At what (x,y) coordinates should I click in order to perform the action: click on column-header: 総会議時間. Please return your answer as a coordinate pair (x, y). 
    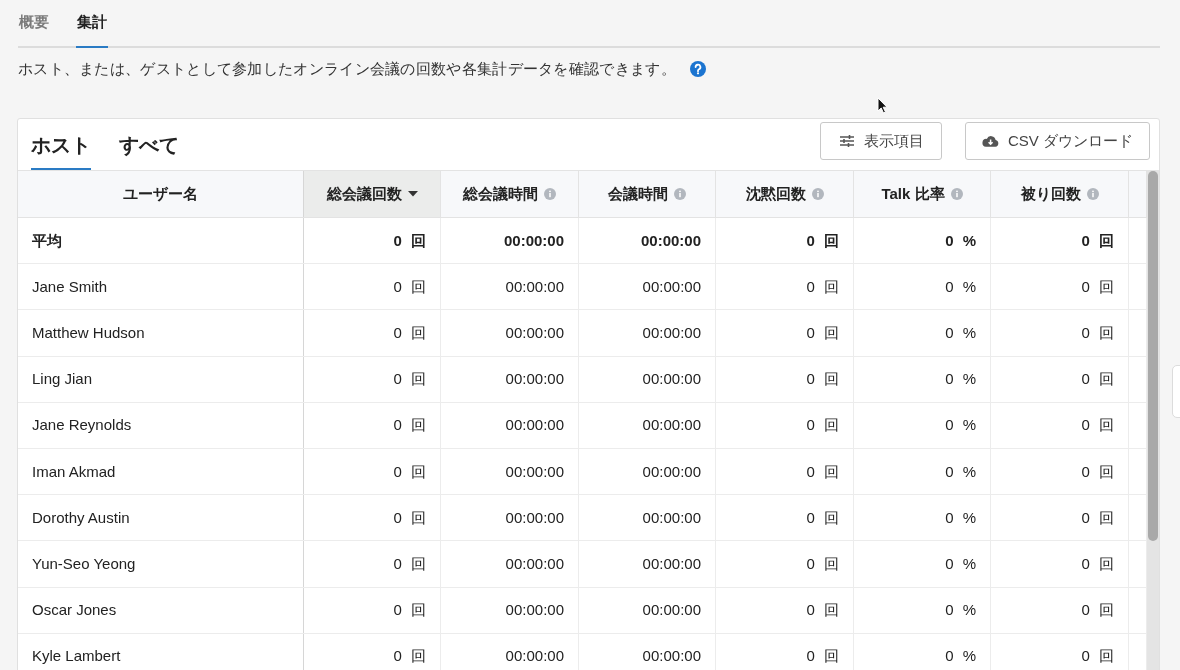
    Looking at the image, I should click on (510, 194).